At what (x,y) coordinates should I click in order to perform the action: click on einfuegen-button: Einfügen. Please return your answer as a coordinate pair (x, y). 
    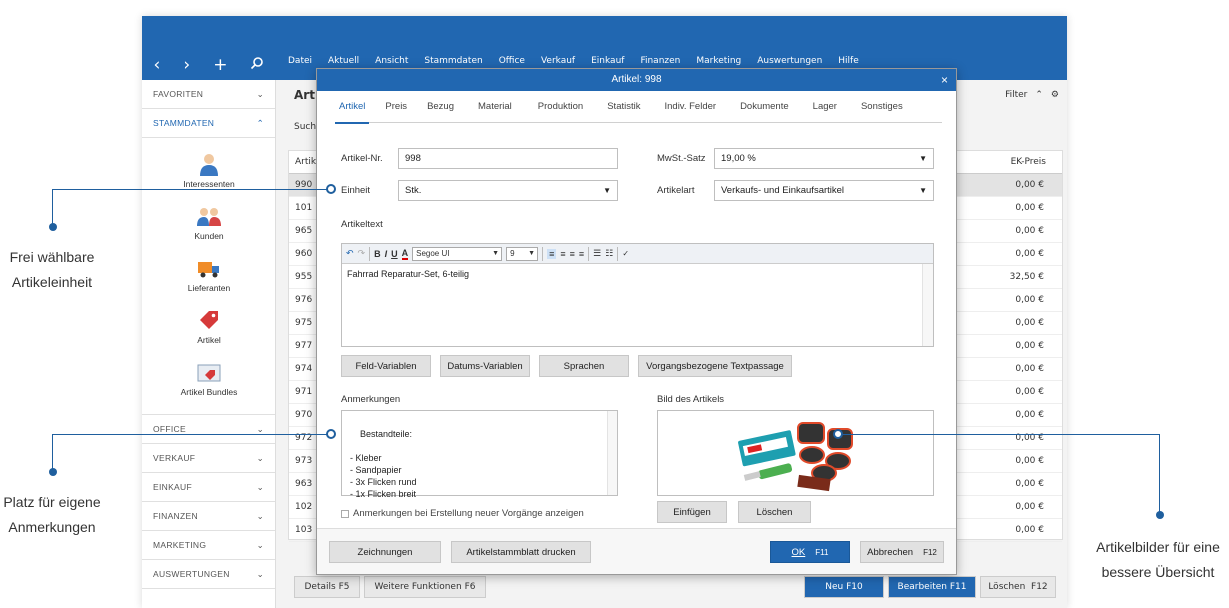
    Looking at the image, I should click on (692, 512).